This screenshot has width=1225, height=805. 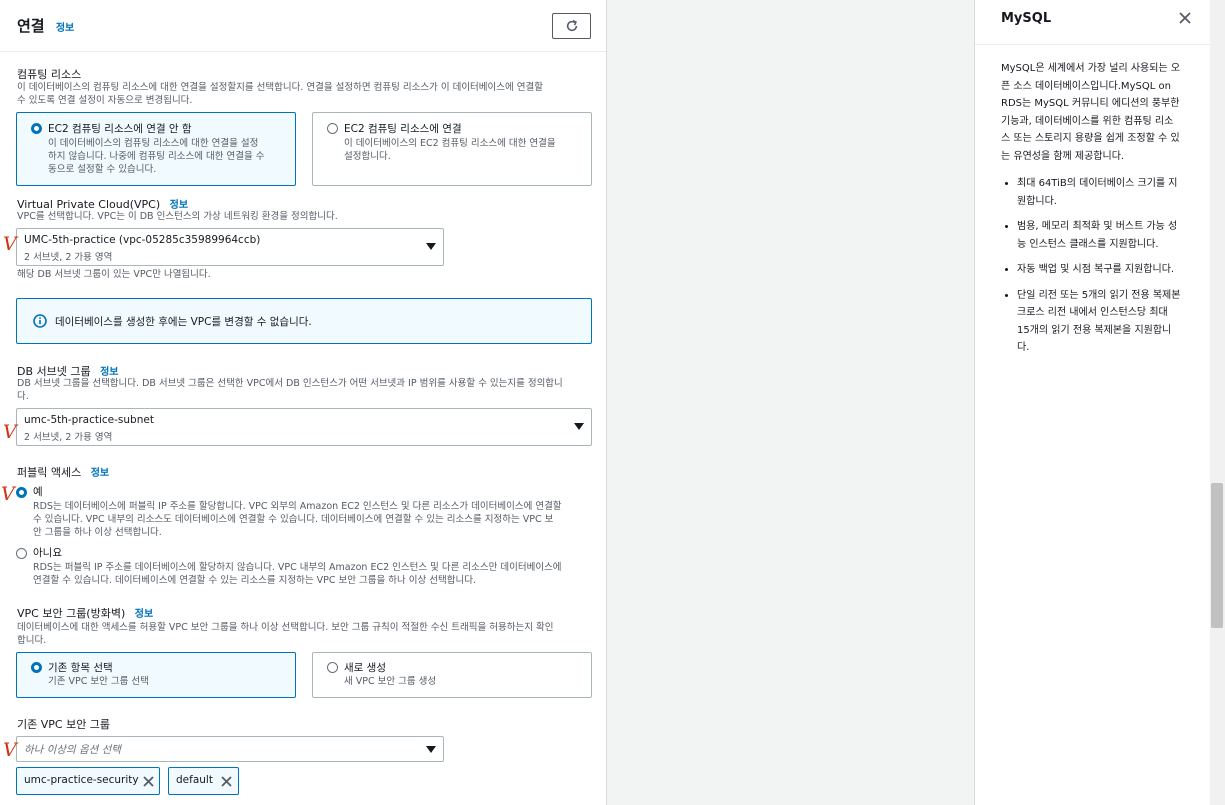 What do you see at coordinates (144, 614) in the screenshot?
I see `security-group-info-link: 정보` at bounding box center [144, 614].